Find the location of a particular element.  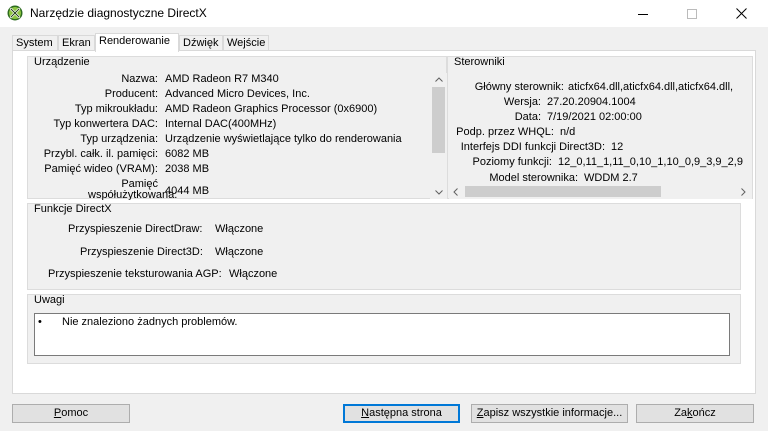

next-page-button-label: Następna strona is located at coordinates (401, 413).